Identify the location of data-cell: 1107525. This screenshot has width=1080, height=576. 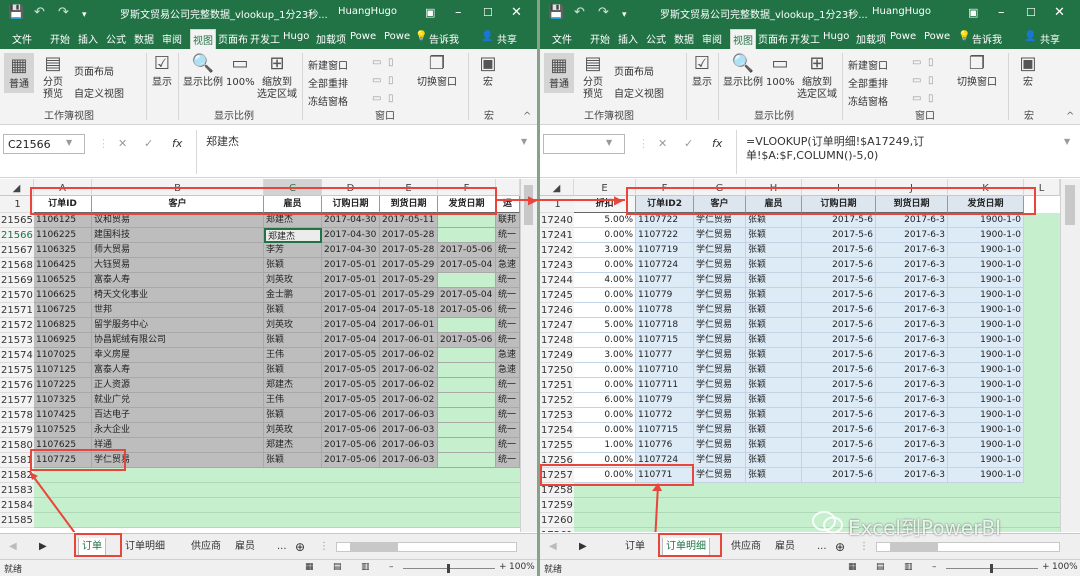
(63, 430).